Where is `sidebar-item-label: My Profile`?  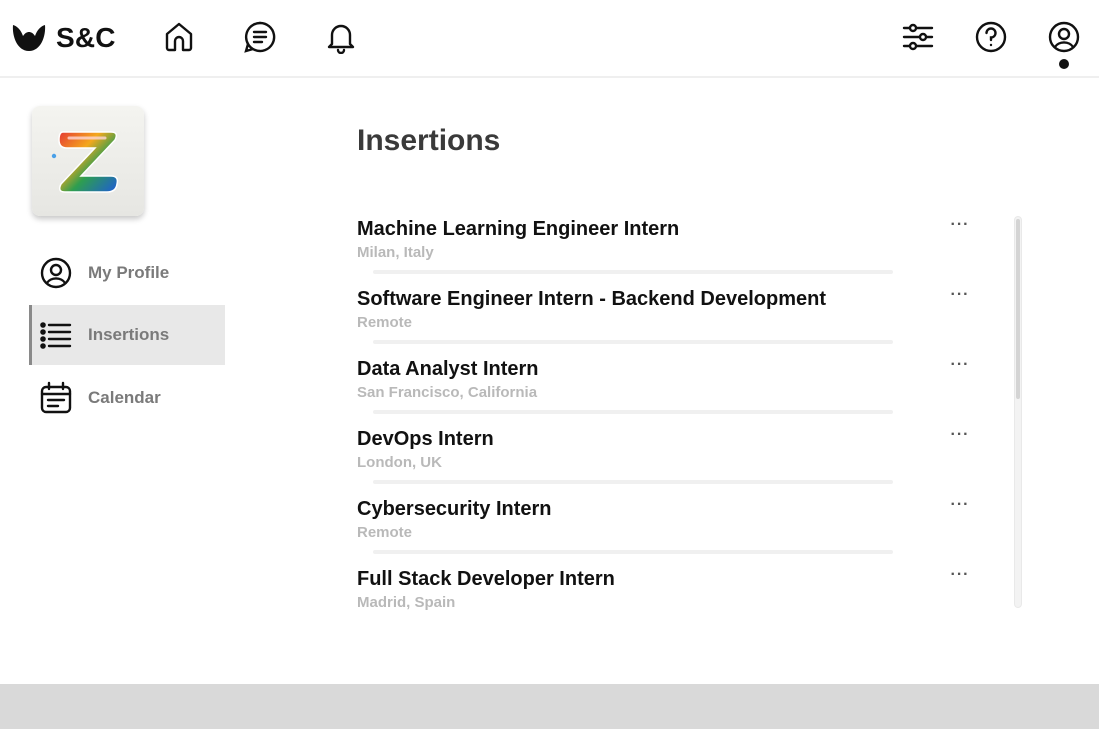 sidebar-item-label: My Profile is located at coordinates (129, 272).